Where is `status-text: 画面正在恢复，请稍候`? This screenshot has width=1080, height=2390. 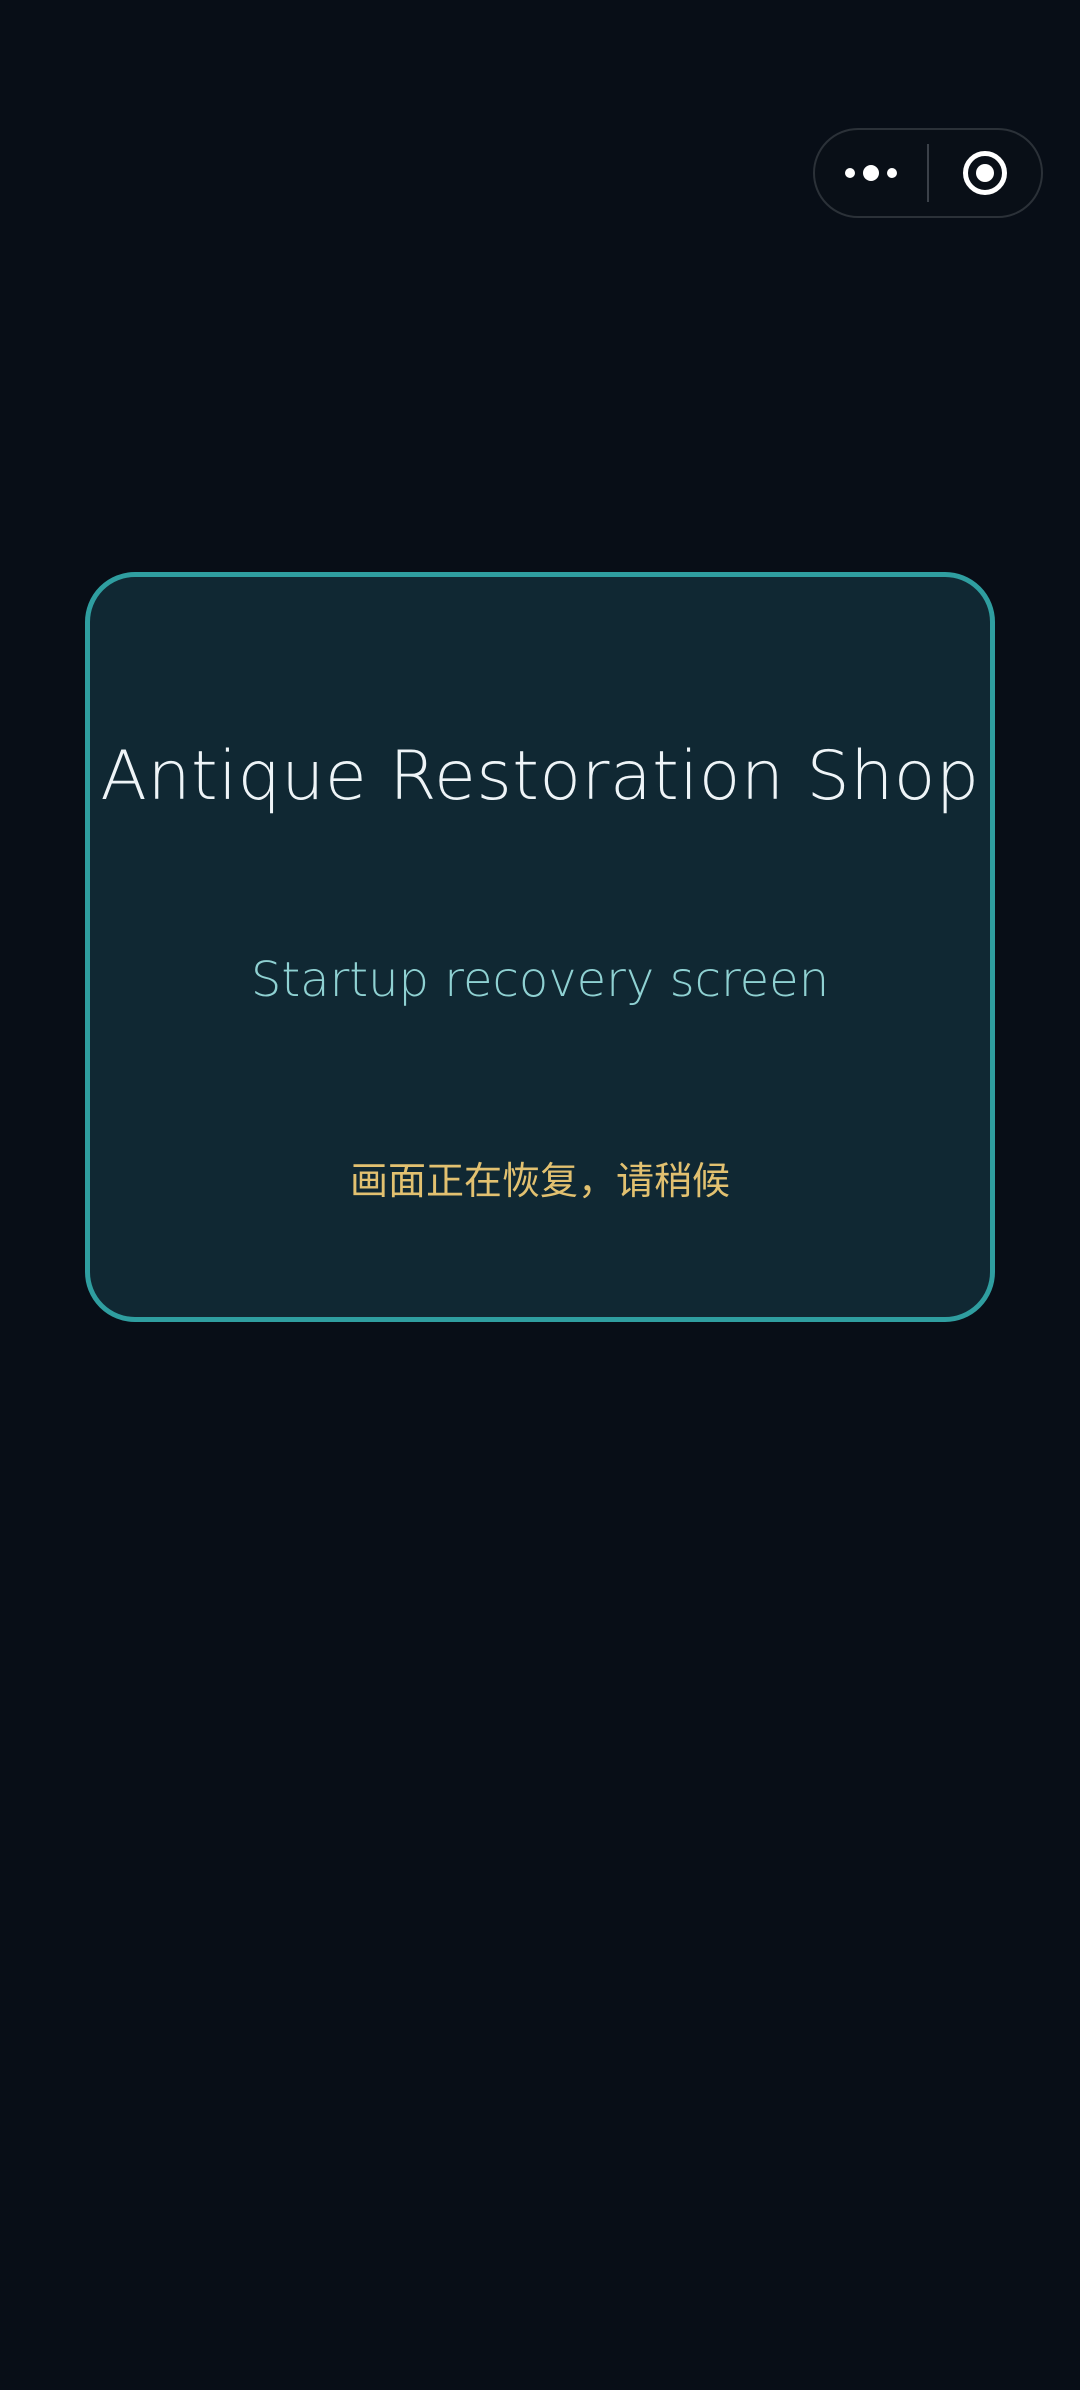 status-text: 画面正在恢复，请稍候 is located at coordinates (539, 1181).